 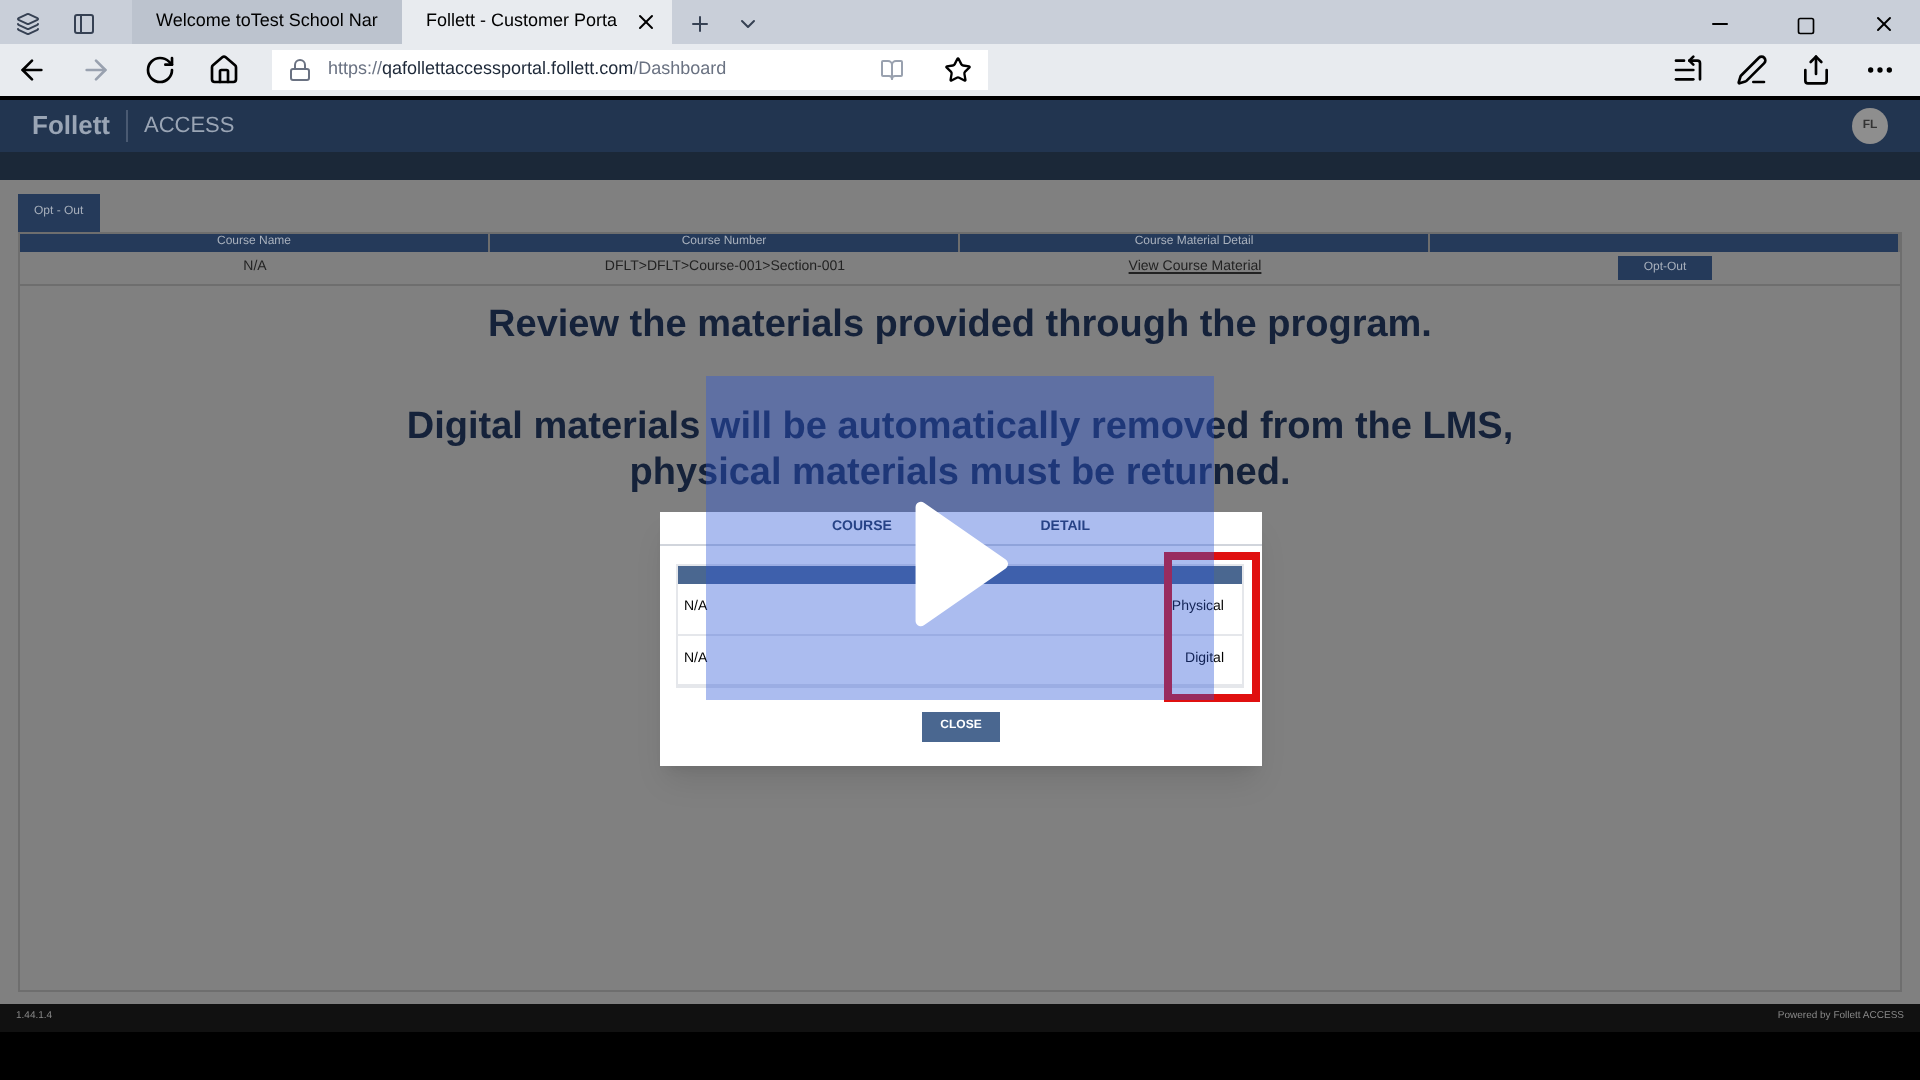 I want to click on brand-logo: Follett, so click(x=71, y=126).